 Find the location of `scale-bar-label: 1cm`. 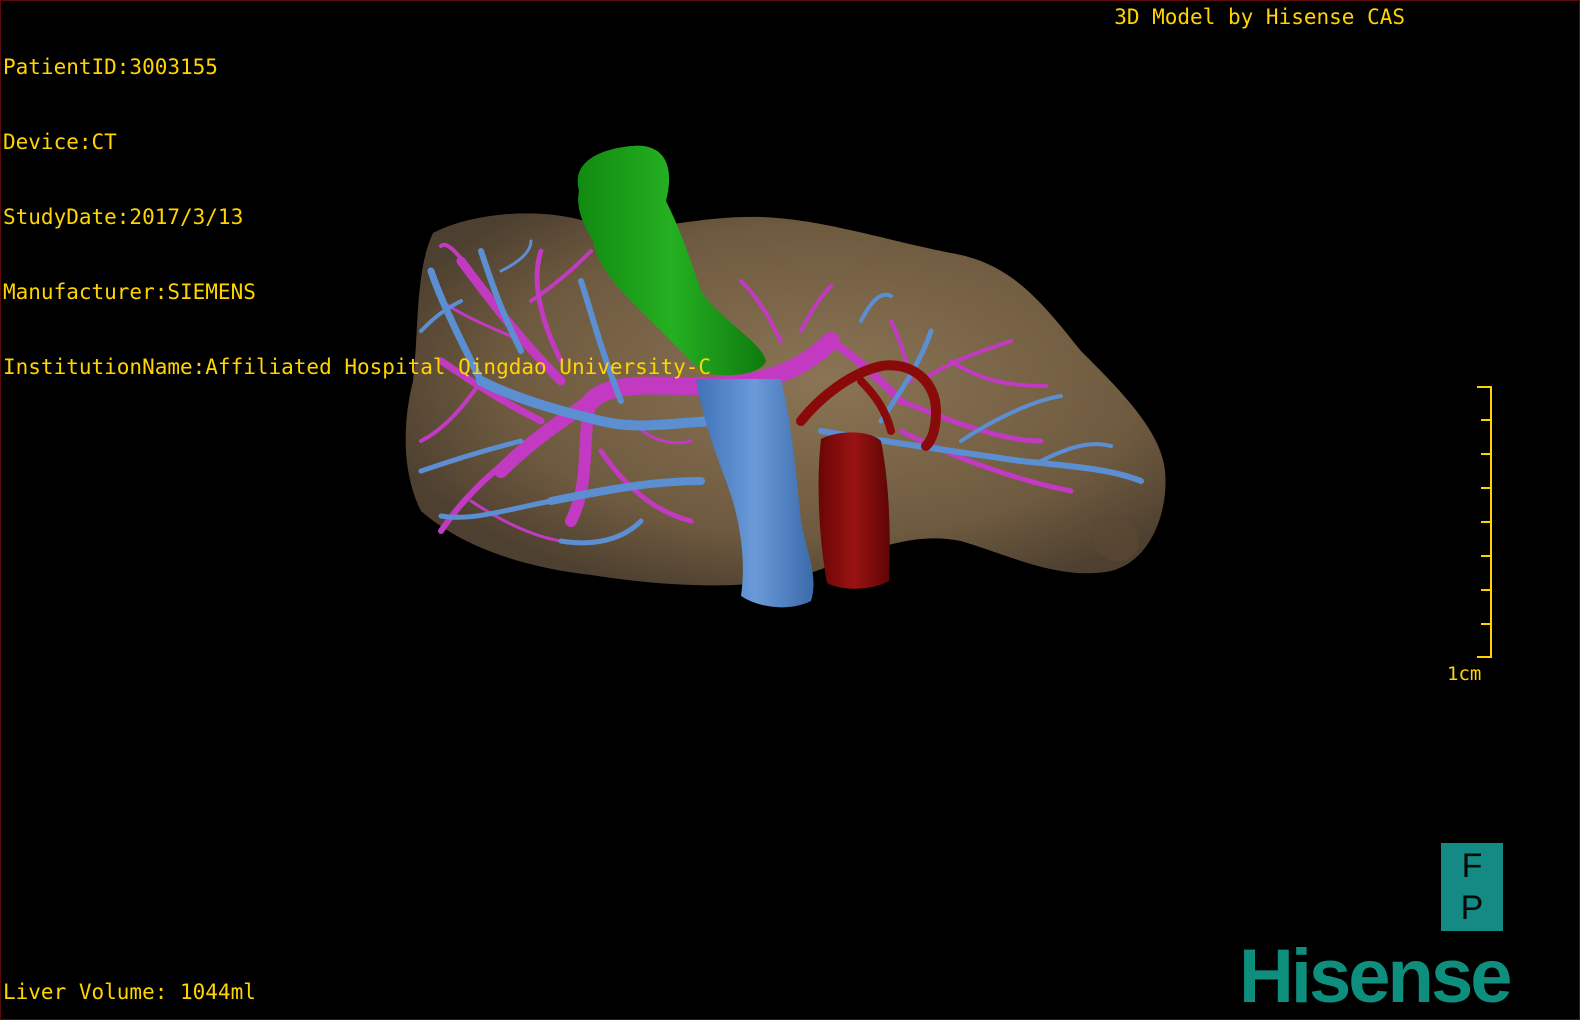

scale-bar-label: 1cm is located at coordinates (1464, 674).